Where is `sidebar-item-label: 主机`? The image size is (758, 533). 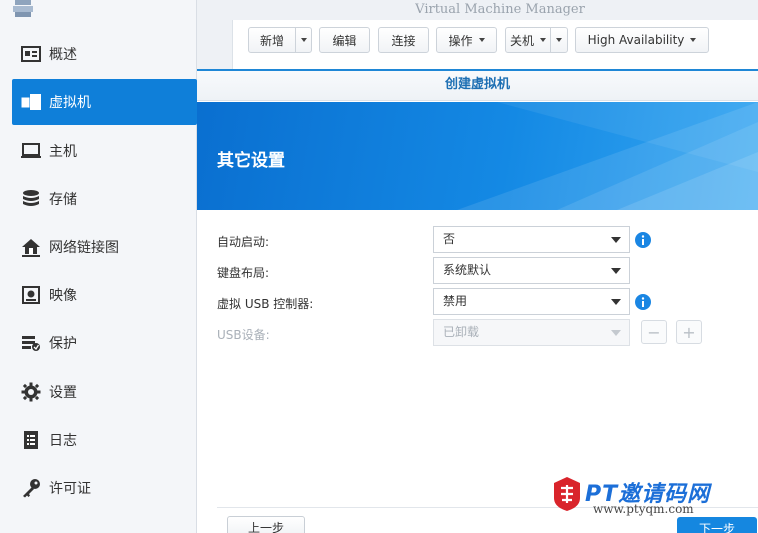
sidebar-item-label: 主机 is located at coordinates (63, 152).